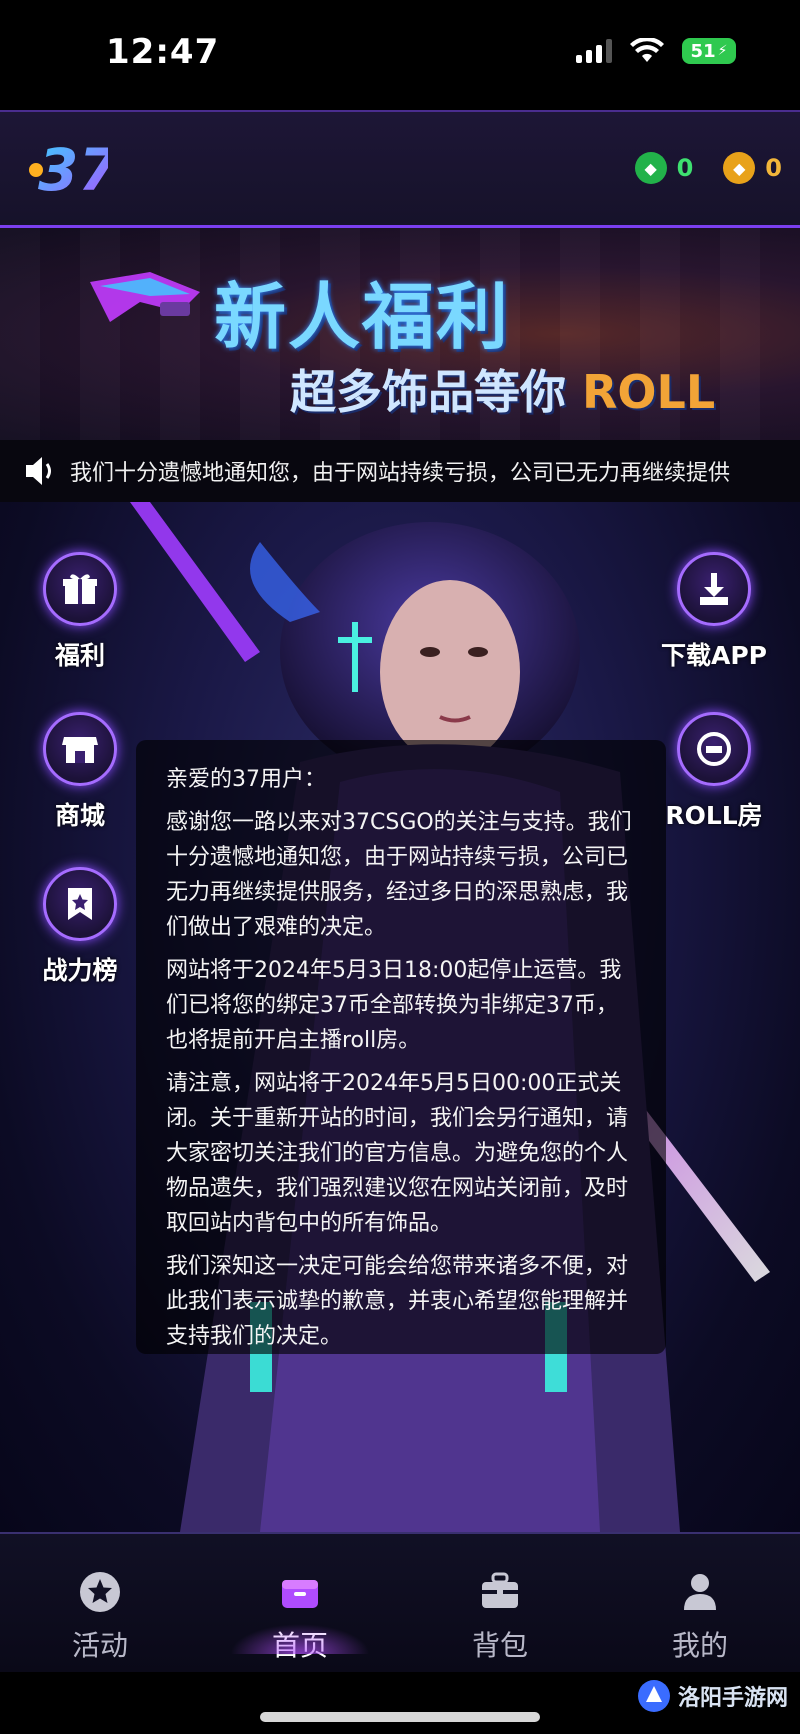 Image resolution: width=800 pixels, height=1734 pixels. What do you see at coordinates (400, 1717) in the screenshot?
I see `home-indicator` at bounding box center [400, 1717].